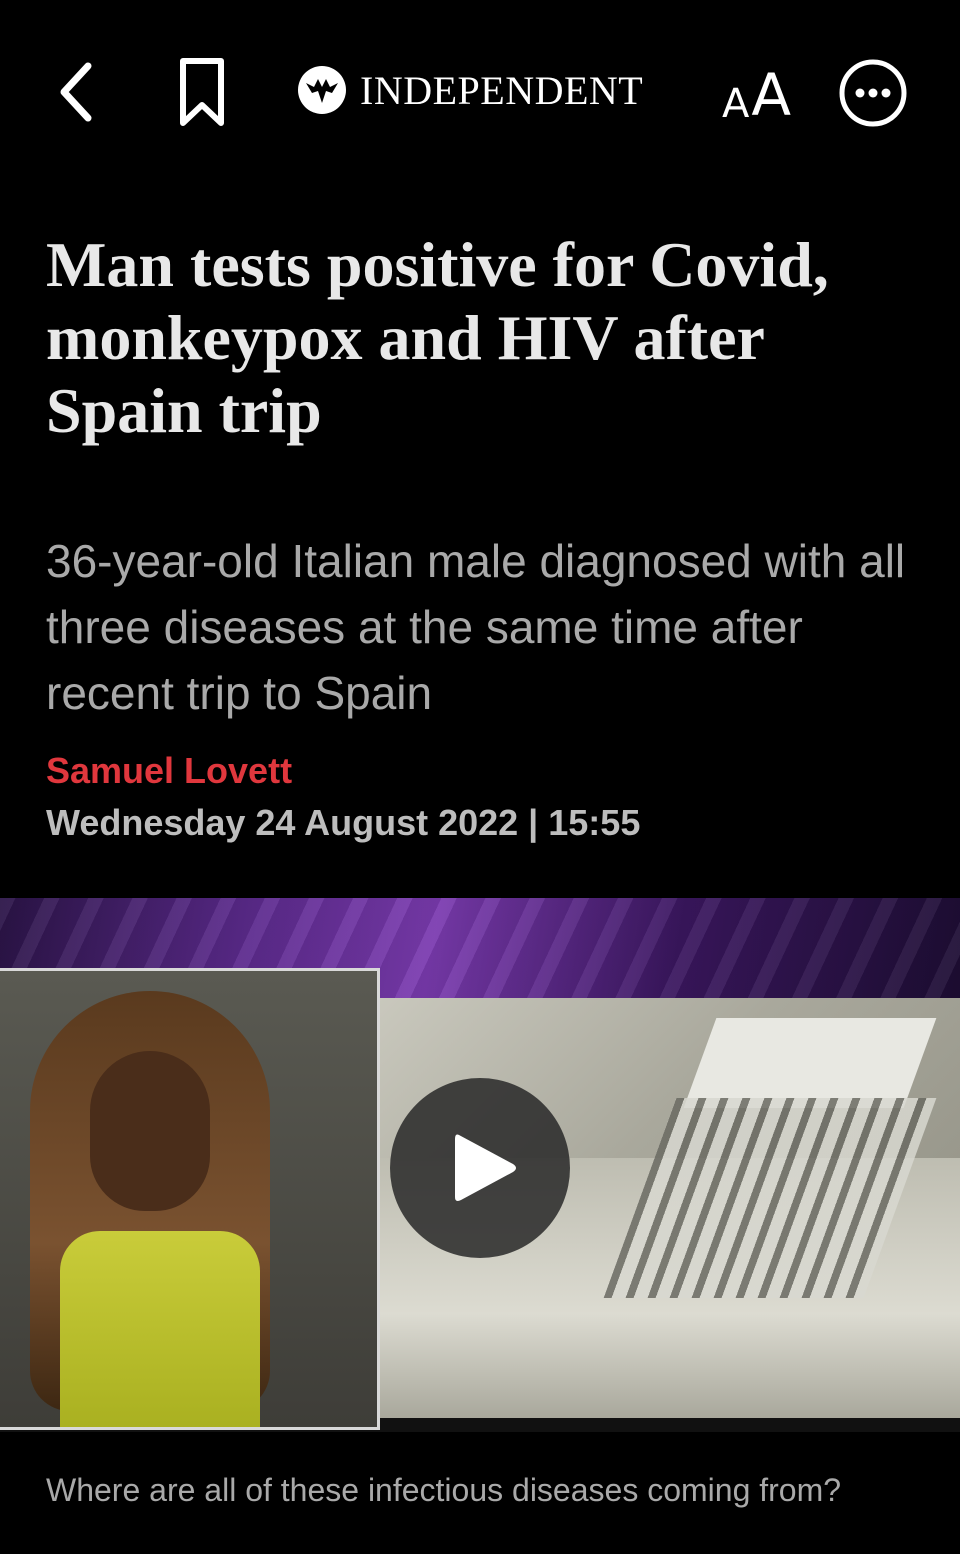 The width and height of the screenshot is (960, 1554). What do you see at coordinates (169, 771) in the screenshot?
I see `author-link: Samuel Lovett` at bounding box center [169, 771].